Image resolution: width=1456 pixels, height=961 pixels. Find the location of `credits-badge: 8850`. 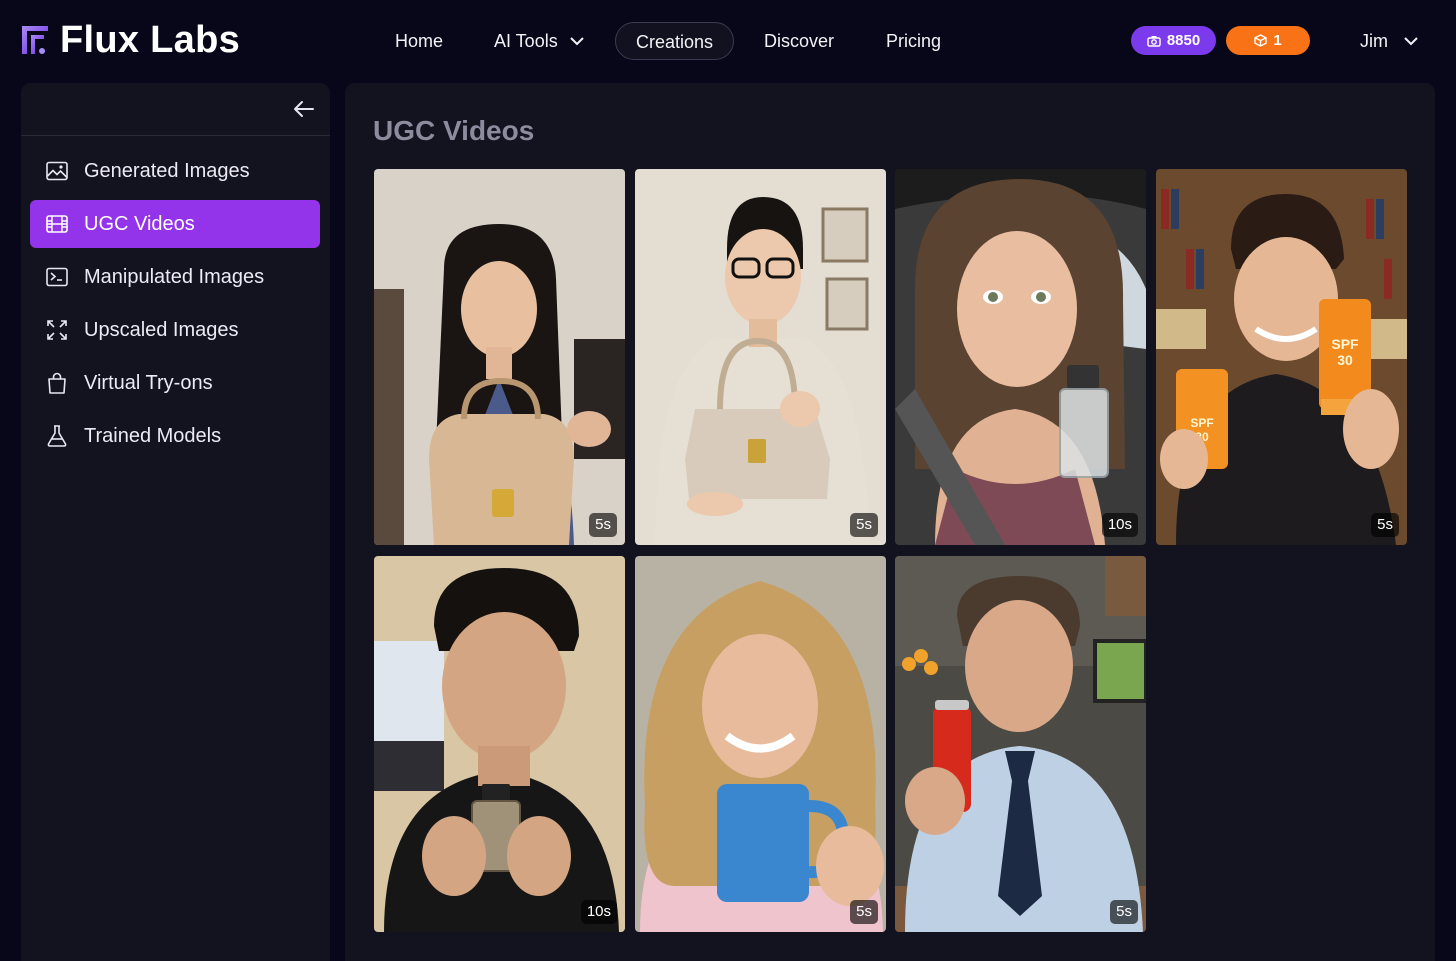

credits-badge: 8850 is located at coordinates (1173, 40).